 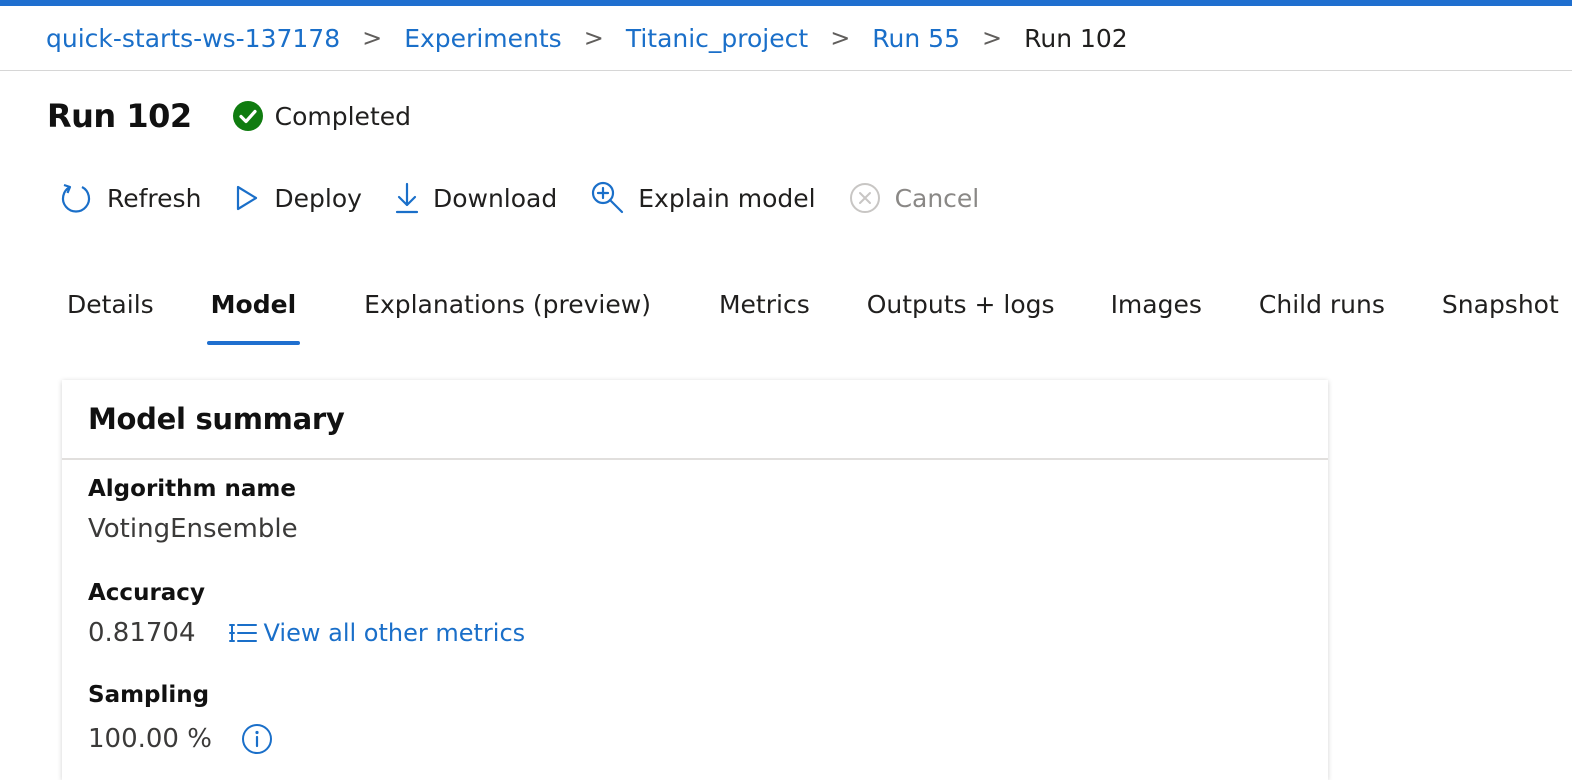 What do you see at coordinates (482, 38) in the screenshot?
I see `breadcrumb-experiments: Experiments` at bounding box center [482, 38].